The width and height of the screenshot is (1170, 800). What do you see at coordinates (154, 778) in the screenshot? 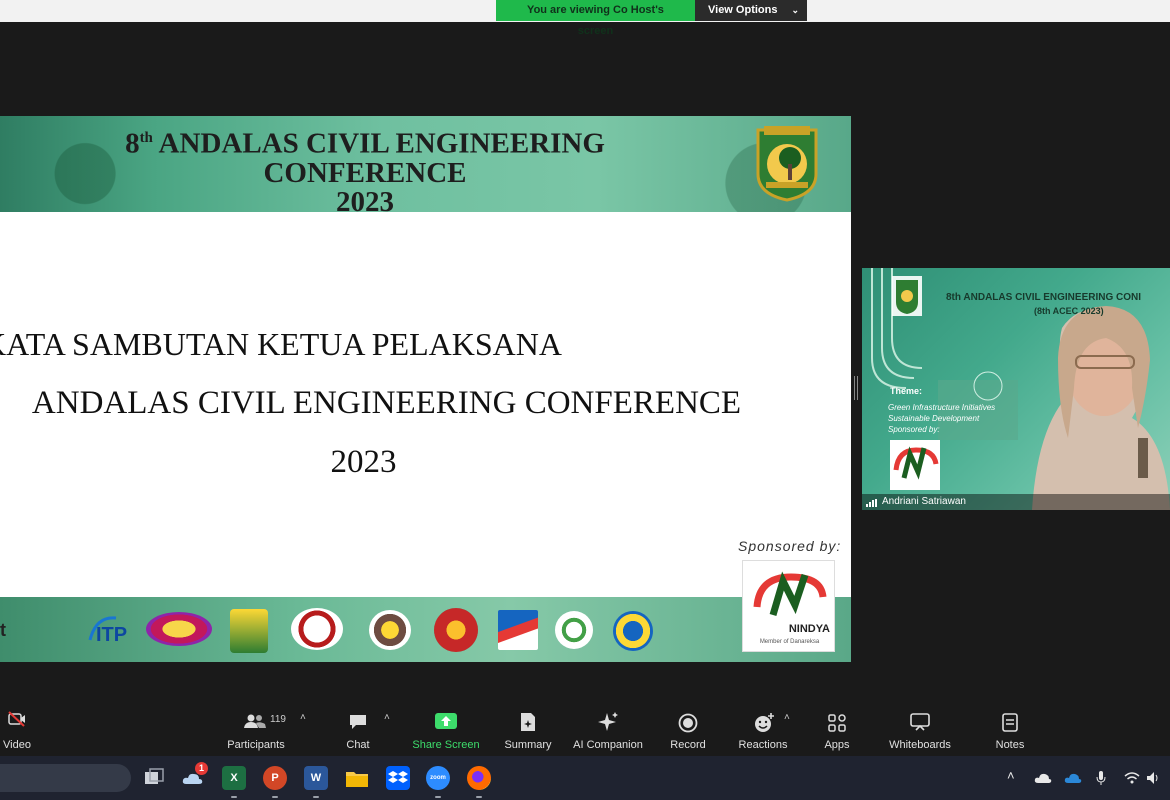
I see `task-view-icon` at bounding box center [154, 778].